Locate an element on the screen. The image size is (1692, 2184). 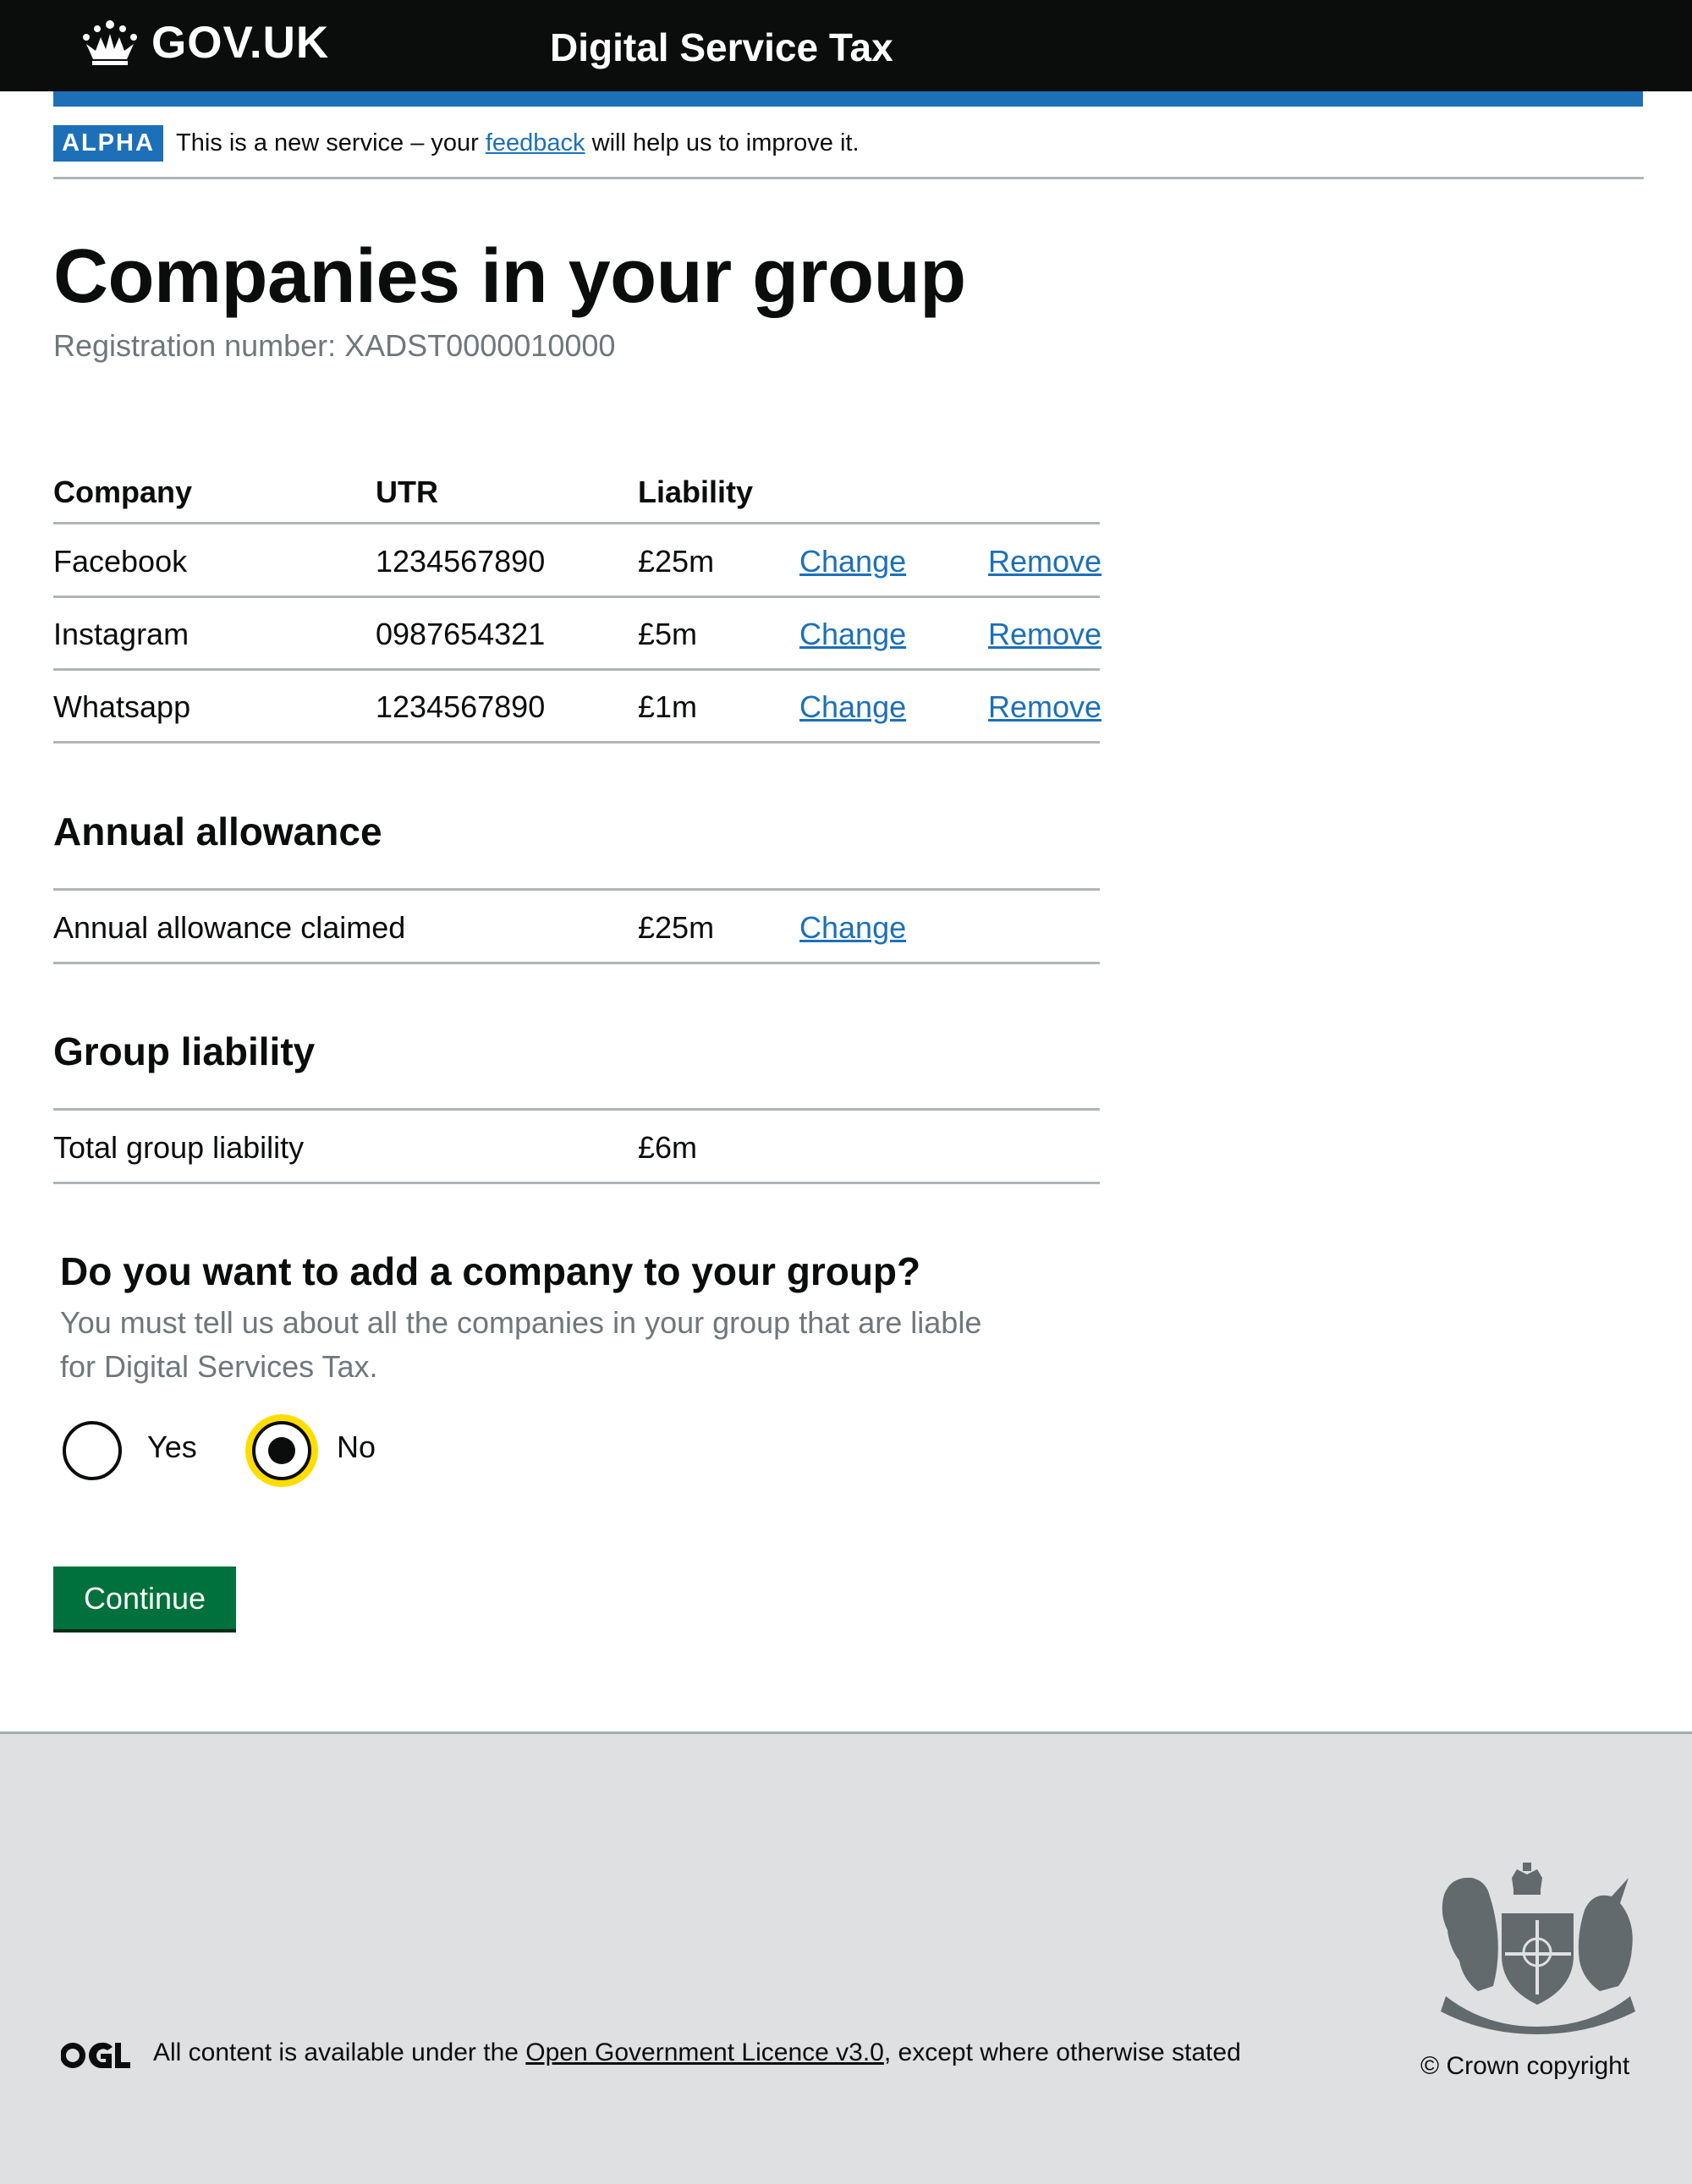
site-header: GOV.UK Digital Service Tax is located at coordinates (846, 45).